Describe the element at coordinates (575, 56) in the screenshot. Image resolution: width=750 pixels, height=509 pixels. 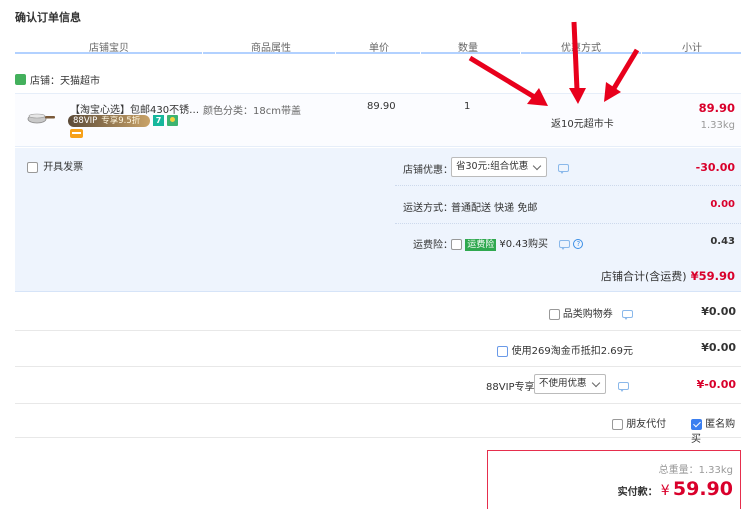
I see `arrow-middle` at that location.